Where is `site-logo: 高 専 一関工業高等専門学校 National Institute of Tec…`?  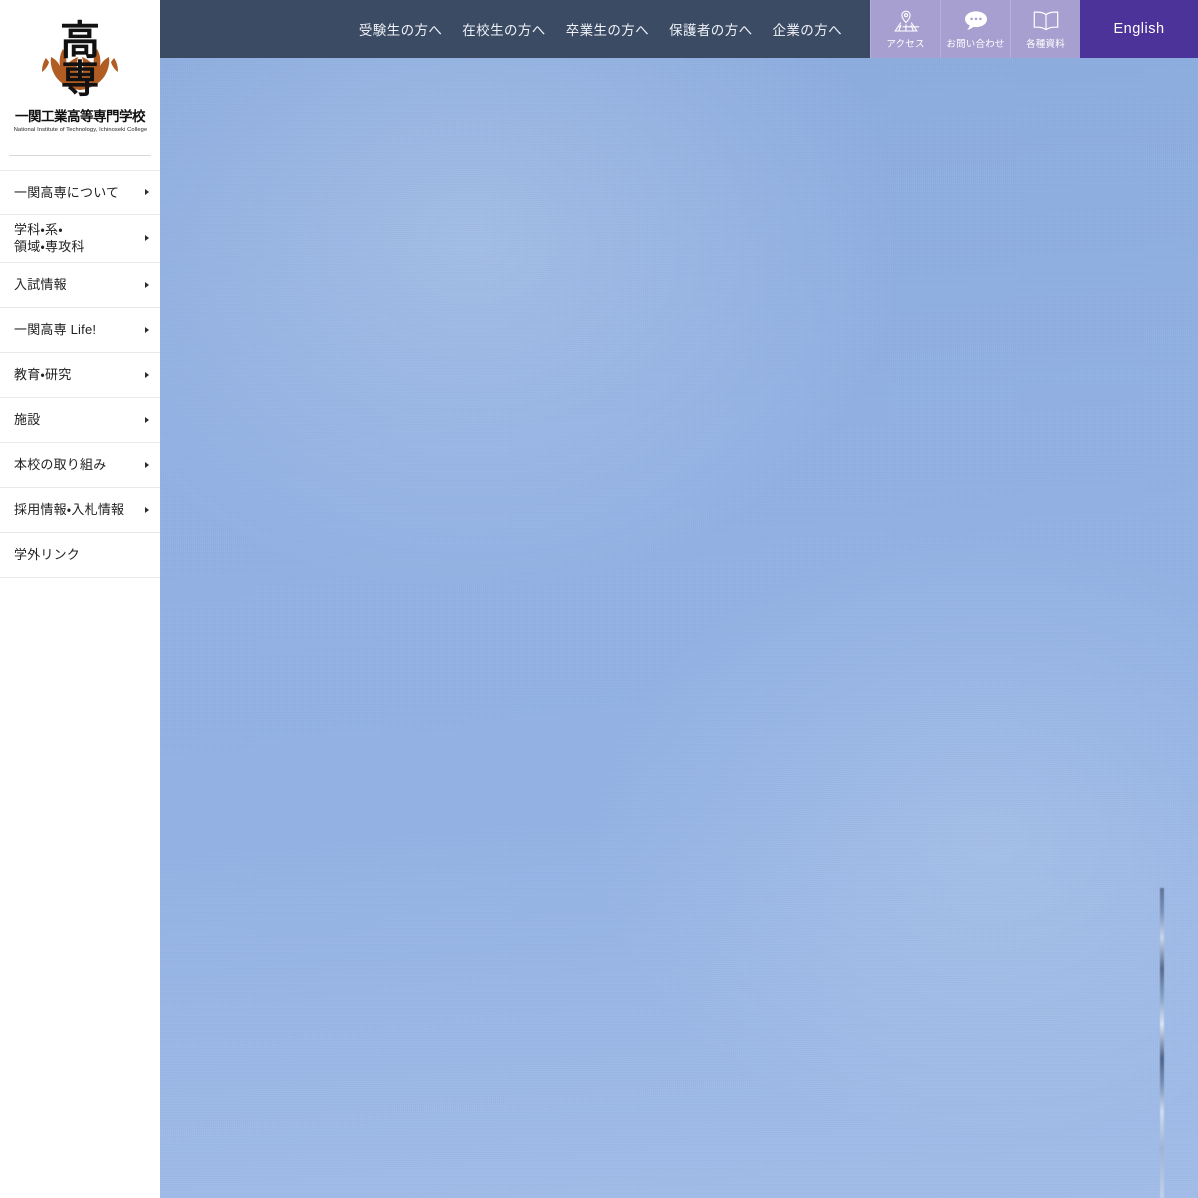
site-logo: 高 専 一関工業高等専門学校 National Institute of Tec… is located at coordinates (80, 66).